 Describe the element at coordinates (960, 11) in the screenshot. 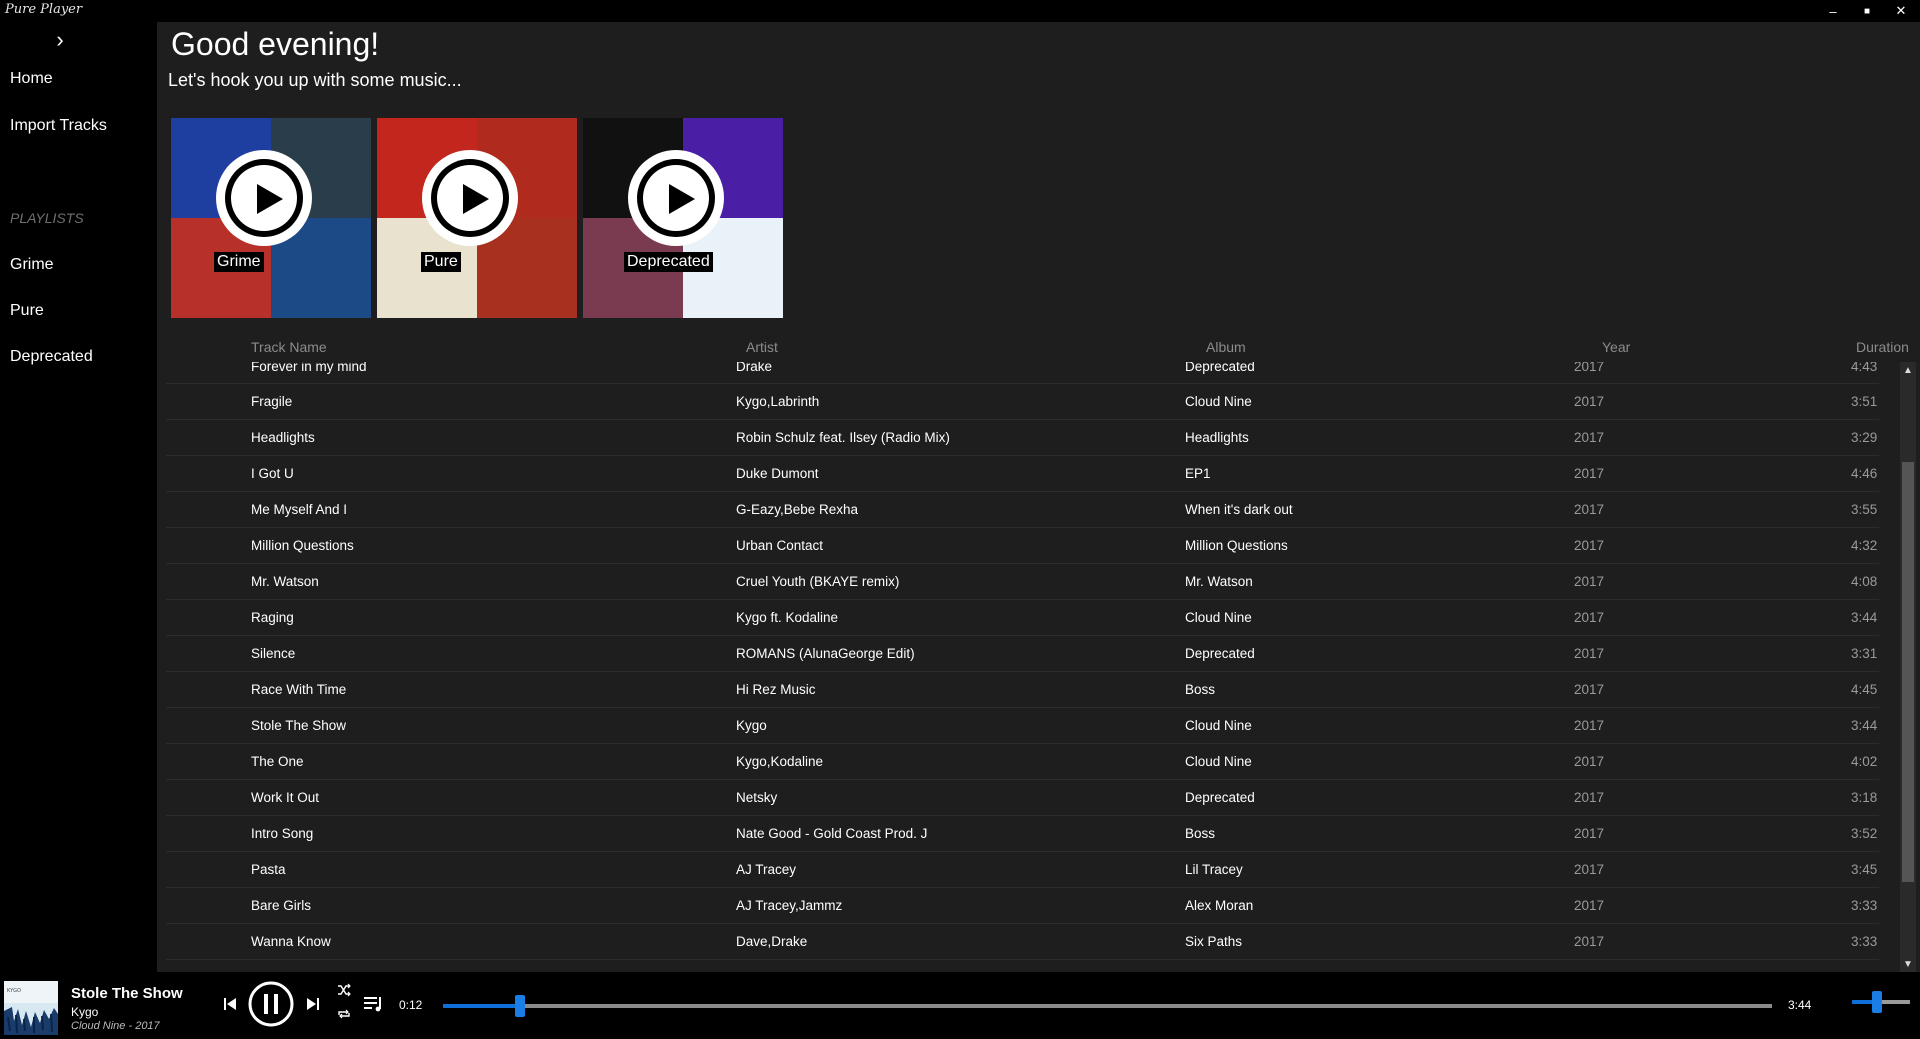

I see `title-bar: Pure Player – ■ ✕` at that location.